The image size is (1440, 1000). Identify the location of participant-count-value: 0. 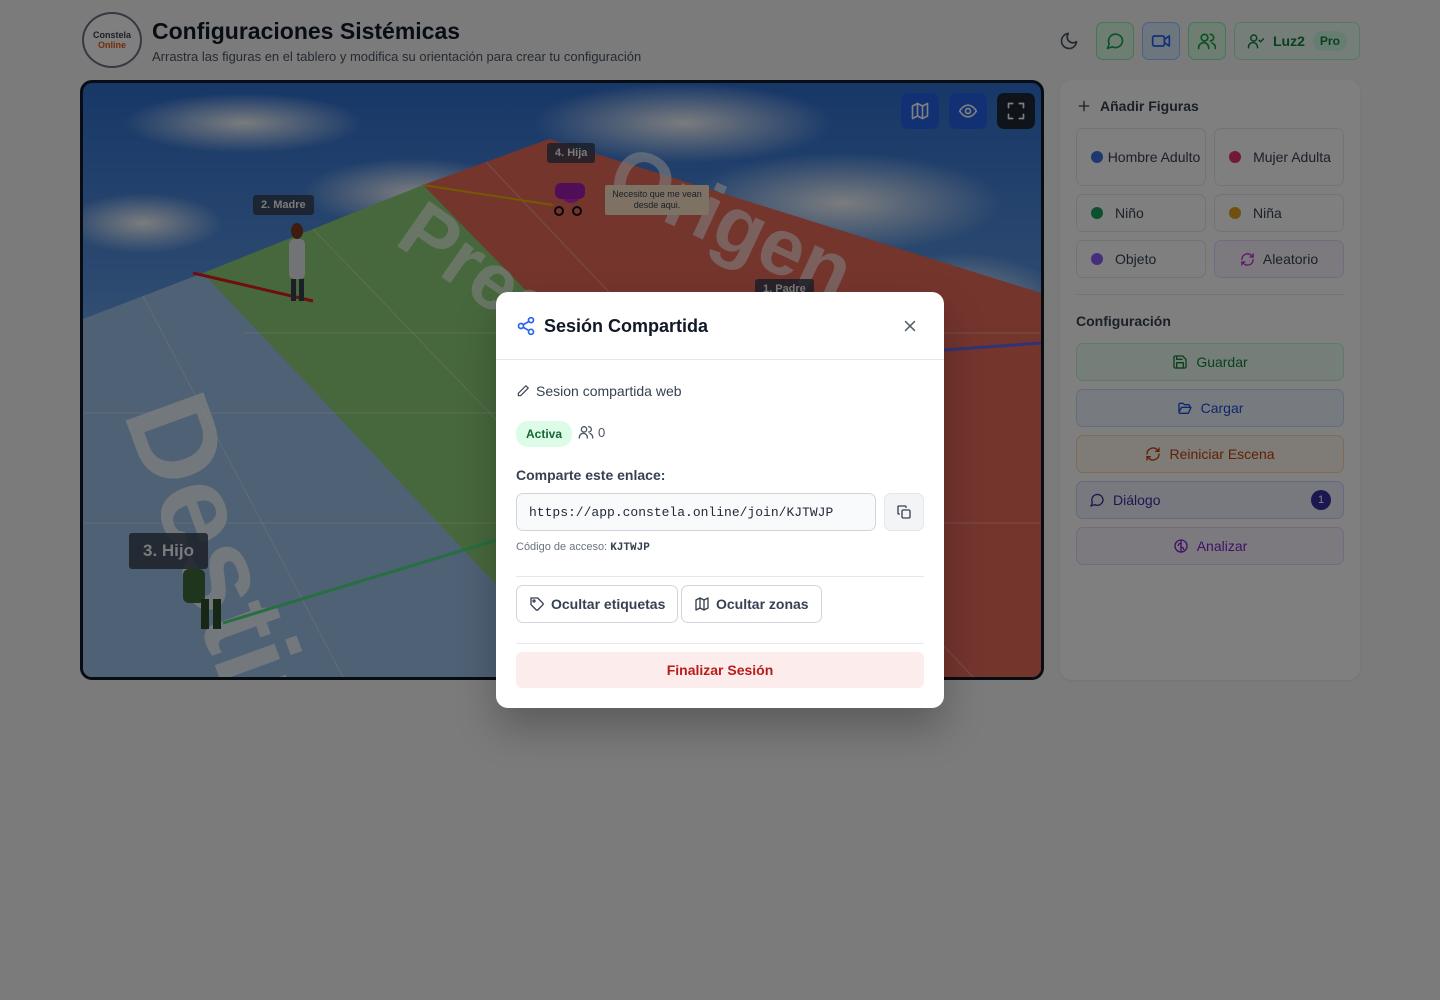
(602, 432).